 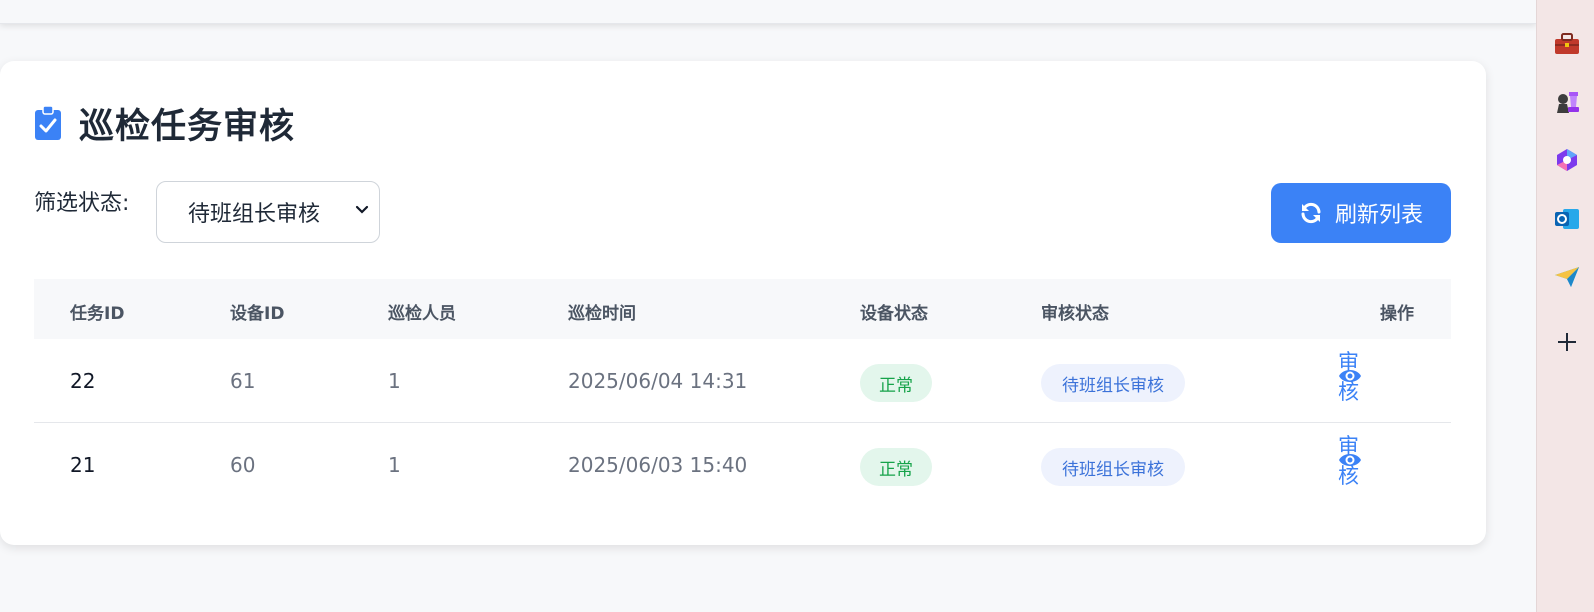 I want to click on table-row: 21 60 1 2025/06/03 15:40 正常 待班组长审核 审核, so click(x=742, y=465).